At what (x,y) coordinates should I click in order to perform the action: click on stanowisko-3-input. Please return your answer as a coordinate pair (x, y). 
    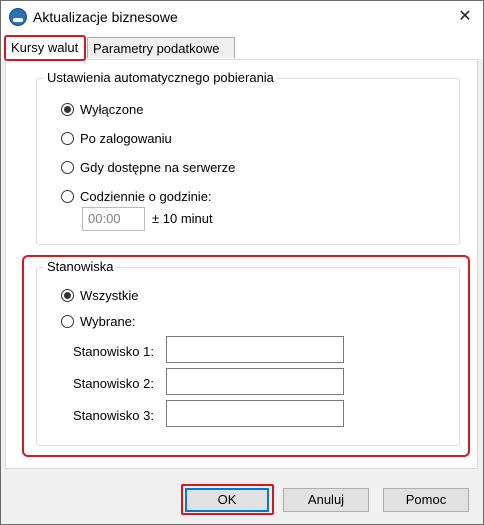
    Looking at the image, I should click on (255, 413).